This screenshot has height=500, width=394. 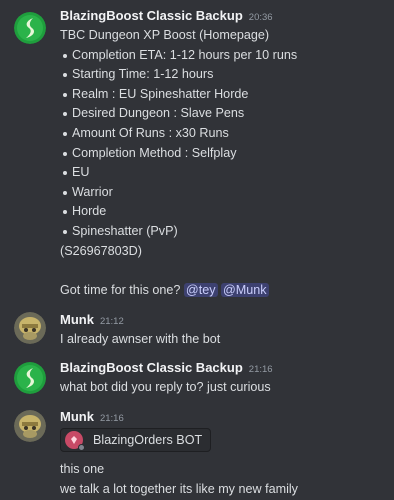 What do you see at coordinates (200, 289) in the screenshot?
I see `mention-tey: @tey` at bounding box center [200, 289].